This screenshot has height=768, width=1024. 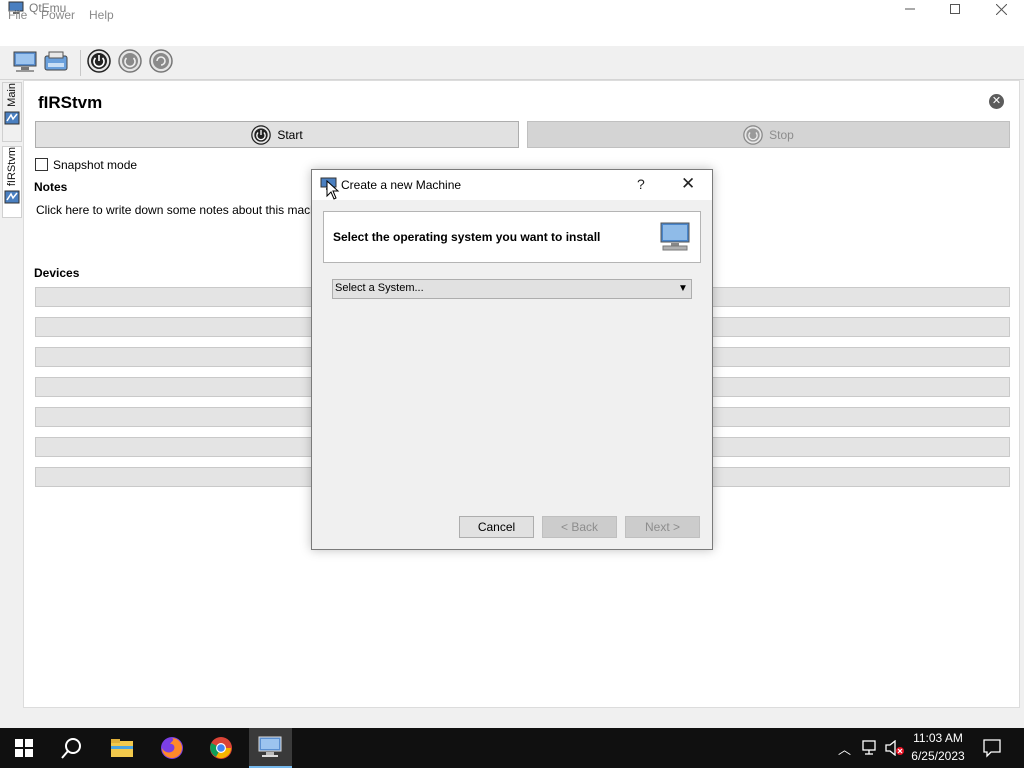 I want to click on search-icon, so click(x=71, y=748).